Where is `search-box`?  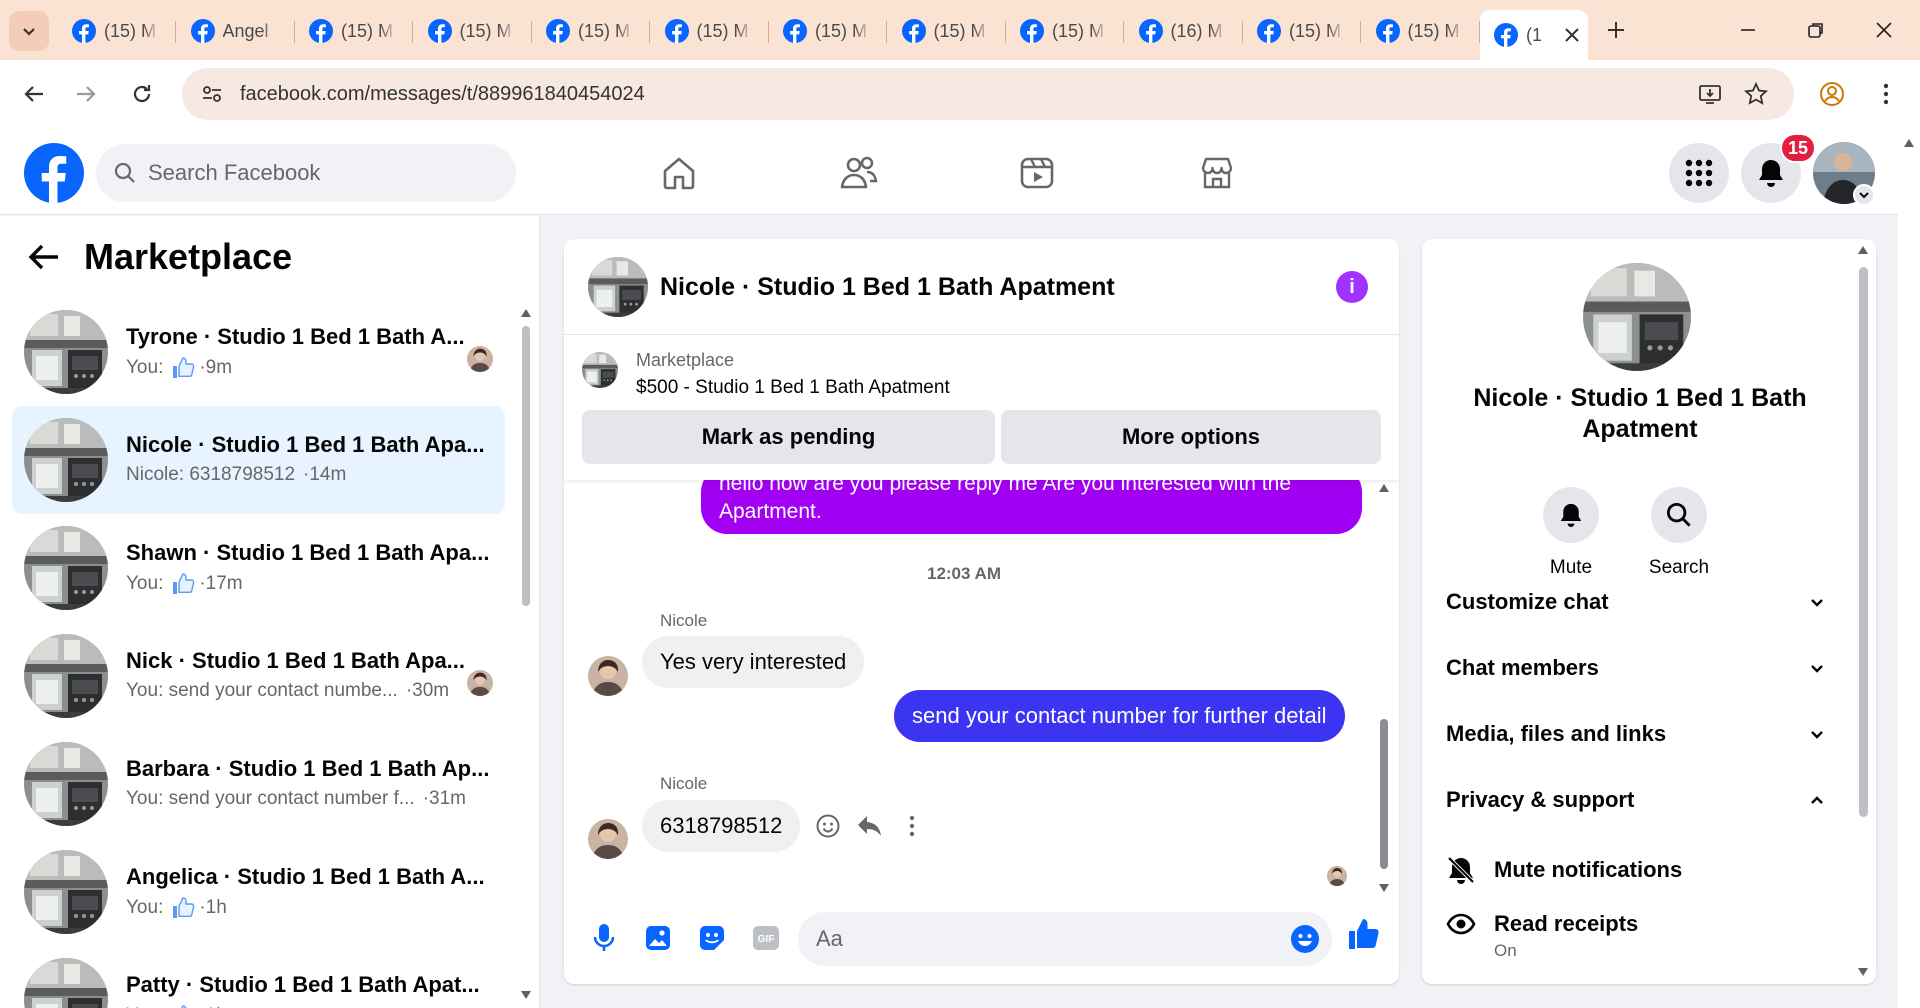
search-box is located at coordinates (306, 173).